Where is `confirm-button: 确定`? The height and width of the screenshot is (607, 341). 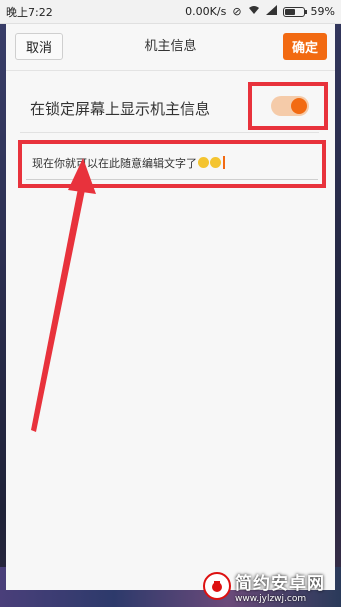 confirm-button: 确定 is located at coordinates (305, 46).